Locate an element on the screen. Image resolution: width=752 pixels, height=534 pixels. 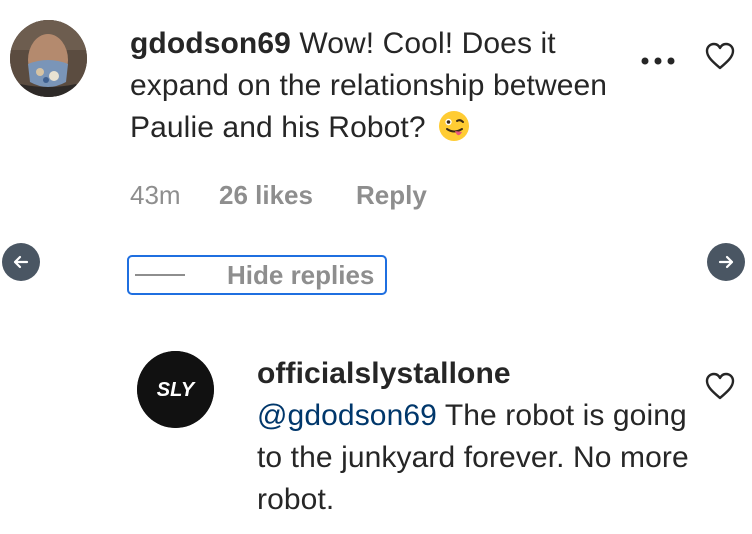
more-horizontal-icon is located at coordinates (658, 61).